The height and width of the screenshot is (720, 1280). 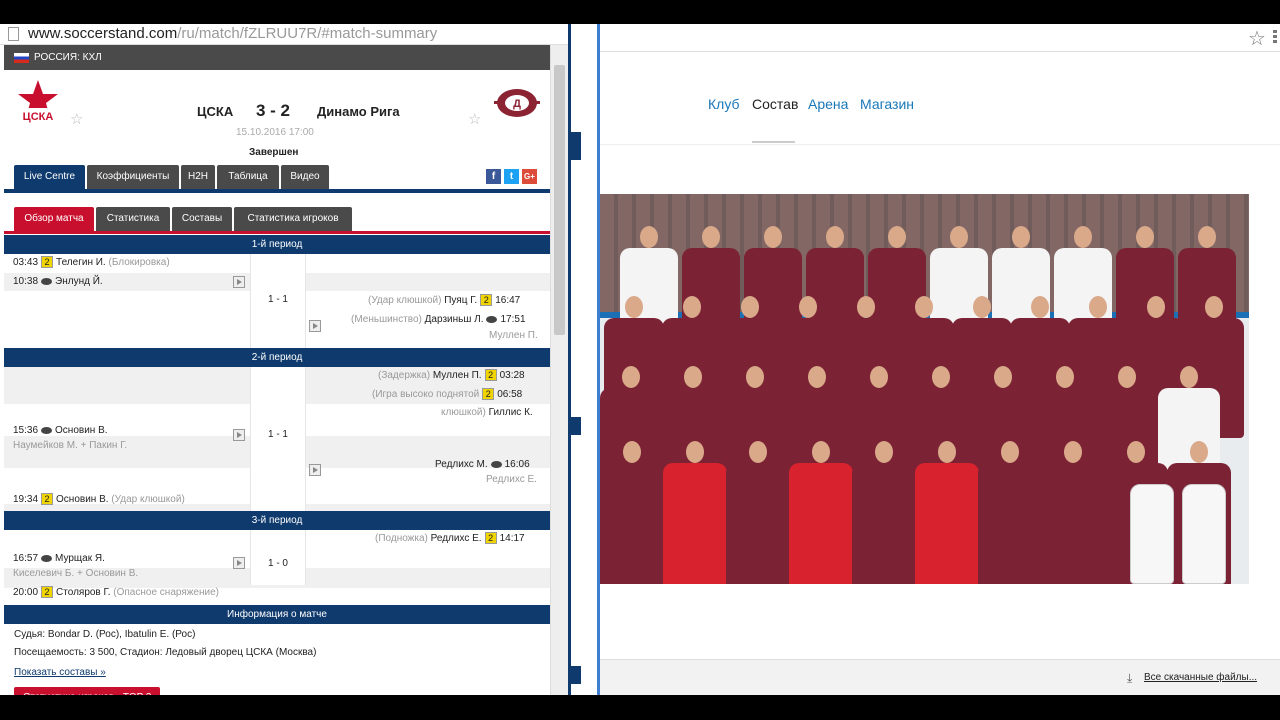 I want to click on home-team-name: ЦСКА, so click(x=215, y=111).